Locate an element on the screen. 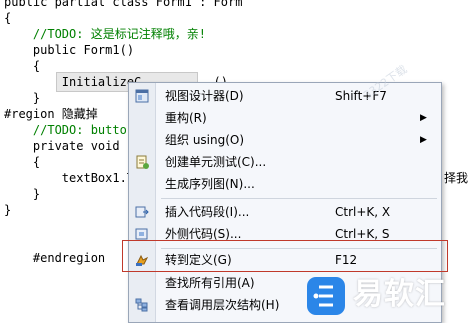  surround-with-icon is located at coordinates (142, 234).